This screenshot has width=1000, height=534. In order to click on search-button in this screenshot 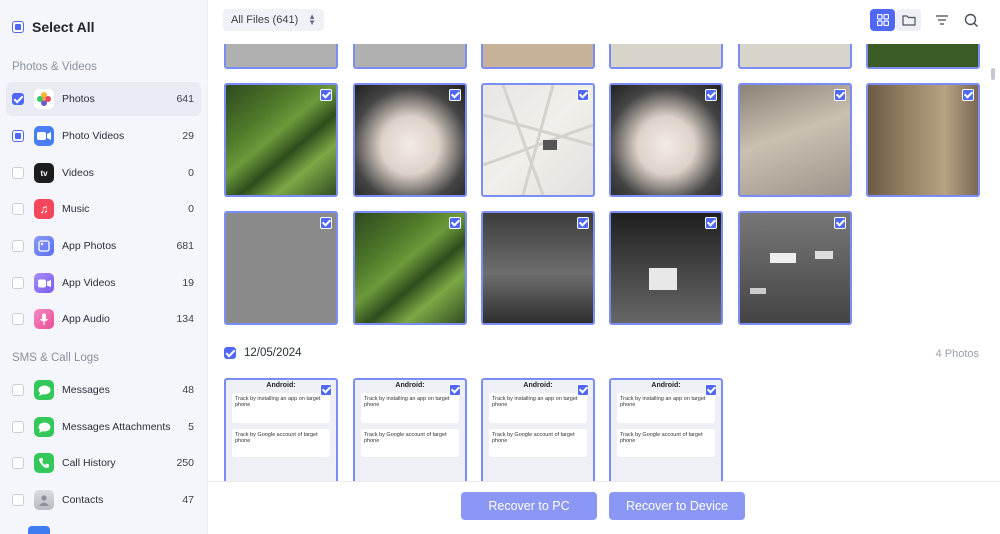, I will do `click(971, 20)`.